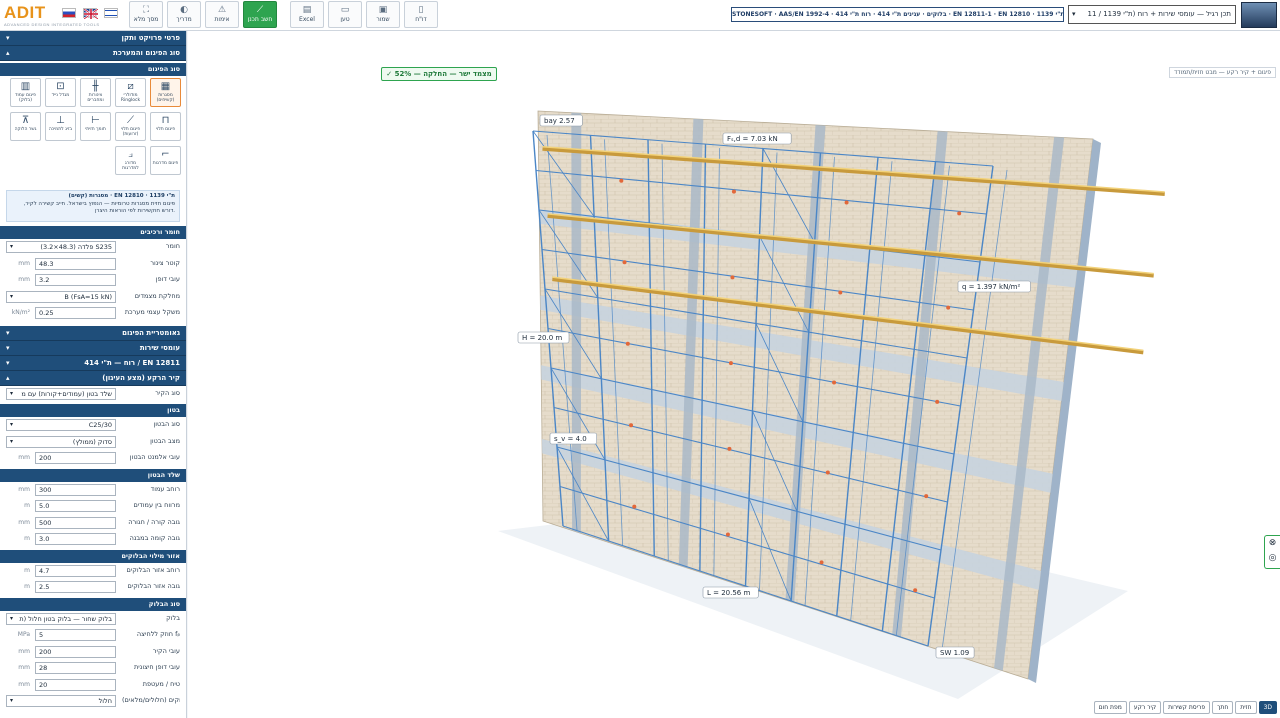 The width and height of the screenshot is (1280, 718). What do you see at coordinates (345, 19) in the screenshot?
I see `toolbar-label: טען` at bounding box center [345, 19].